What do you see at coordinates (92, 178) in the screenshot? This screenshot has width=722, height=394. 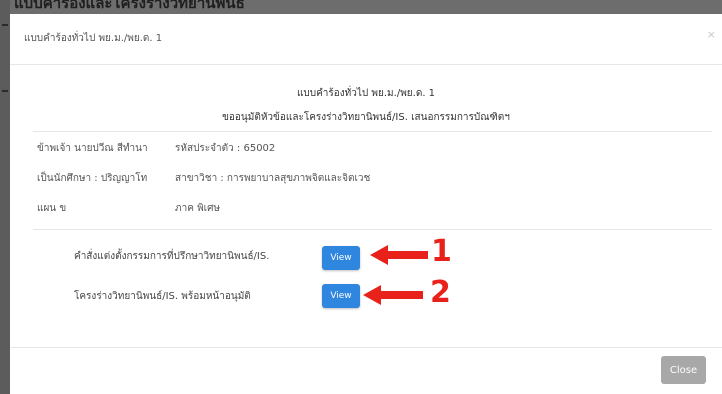 I see `student-degree: เป็นนักศึกษา : ปริญญาโท` at bounding box center [92, 178].